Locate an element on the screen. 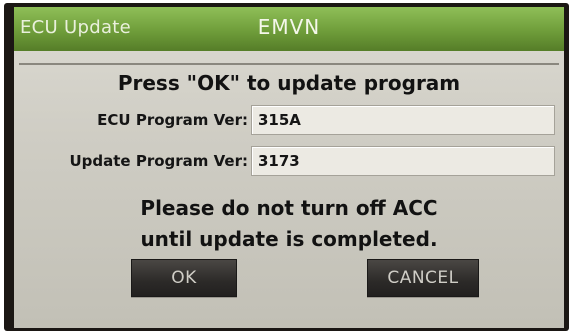 This screenshot has width=573, height=335. warning-line-1: Please do not turn off ACC is located at coordinates (289, 208).